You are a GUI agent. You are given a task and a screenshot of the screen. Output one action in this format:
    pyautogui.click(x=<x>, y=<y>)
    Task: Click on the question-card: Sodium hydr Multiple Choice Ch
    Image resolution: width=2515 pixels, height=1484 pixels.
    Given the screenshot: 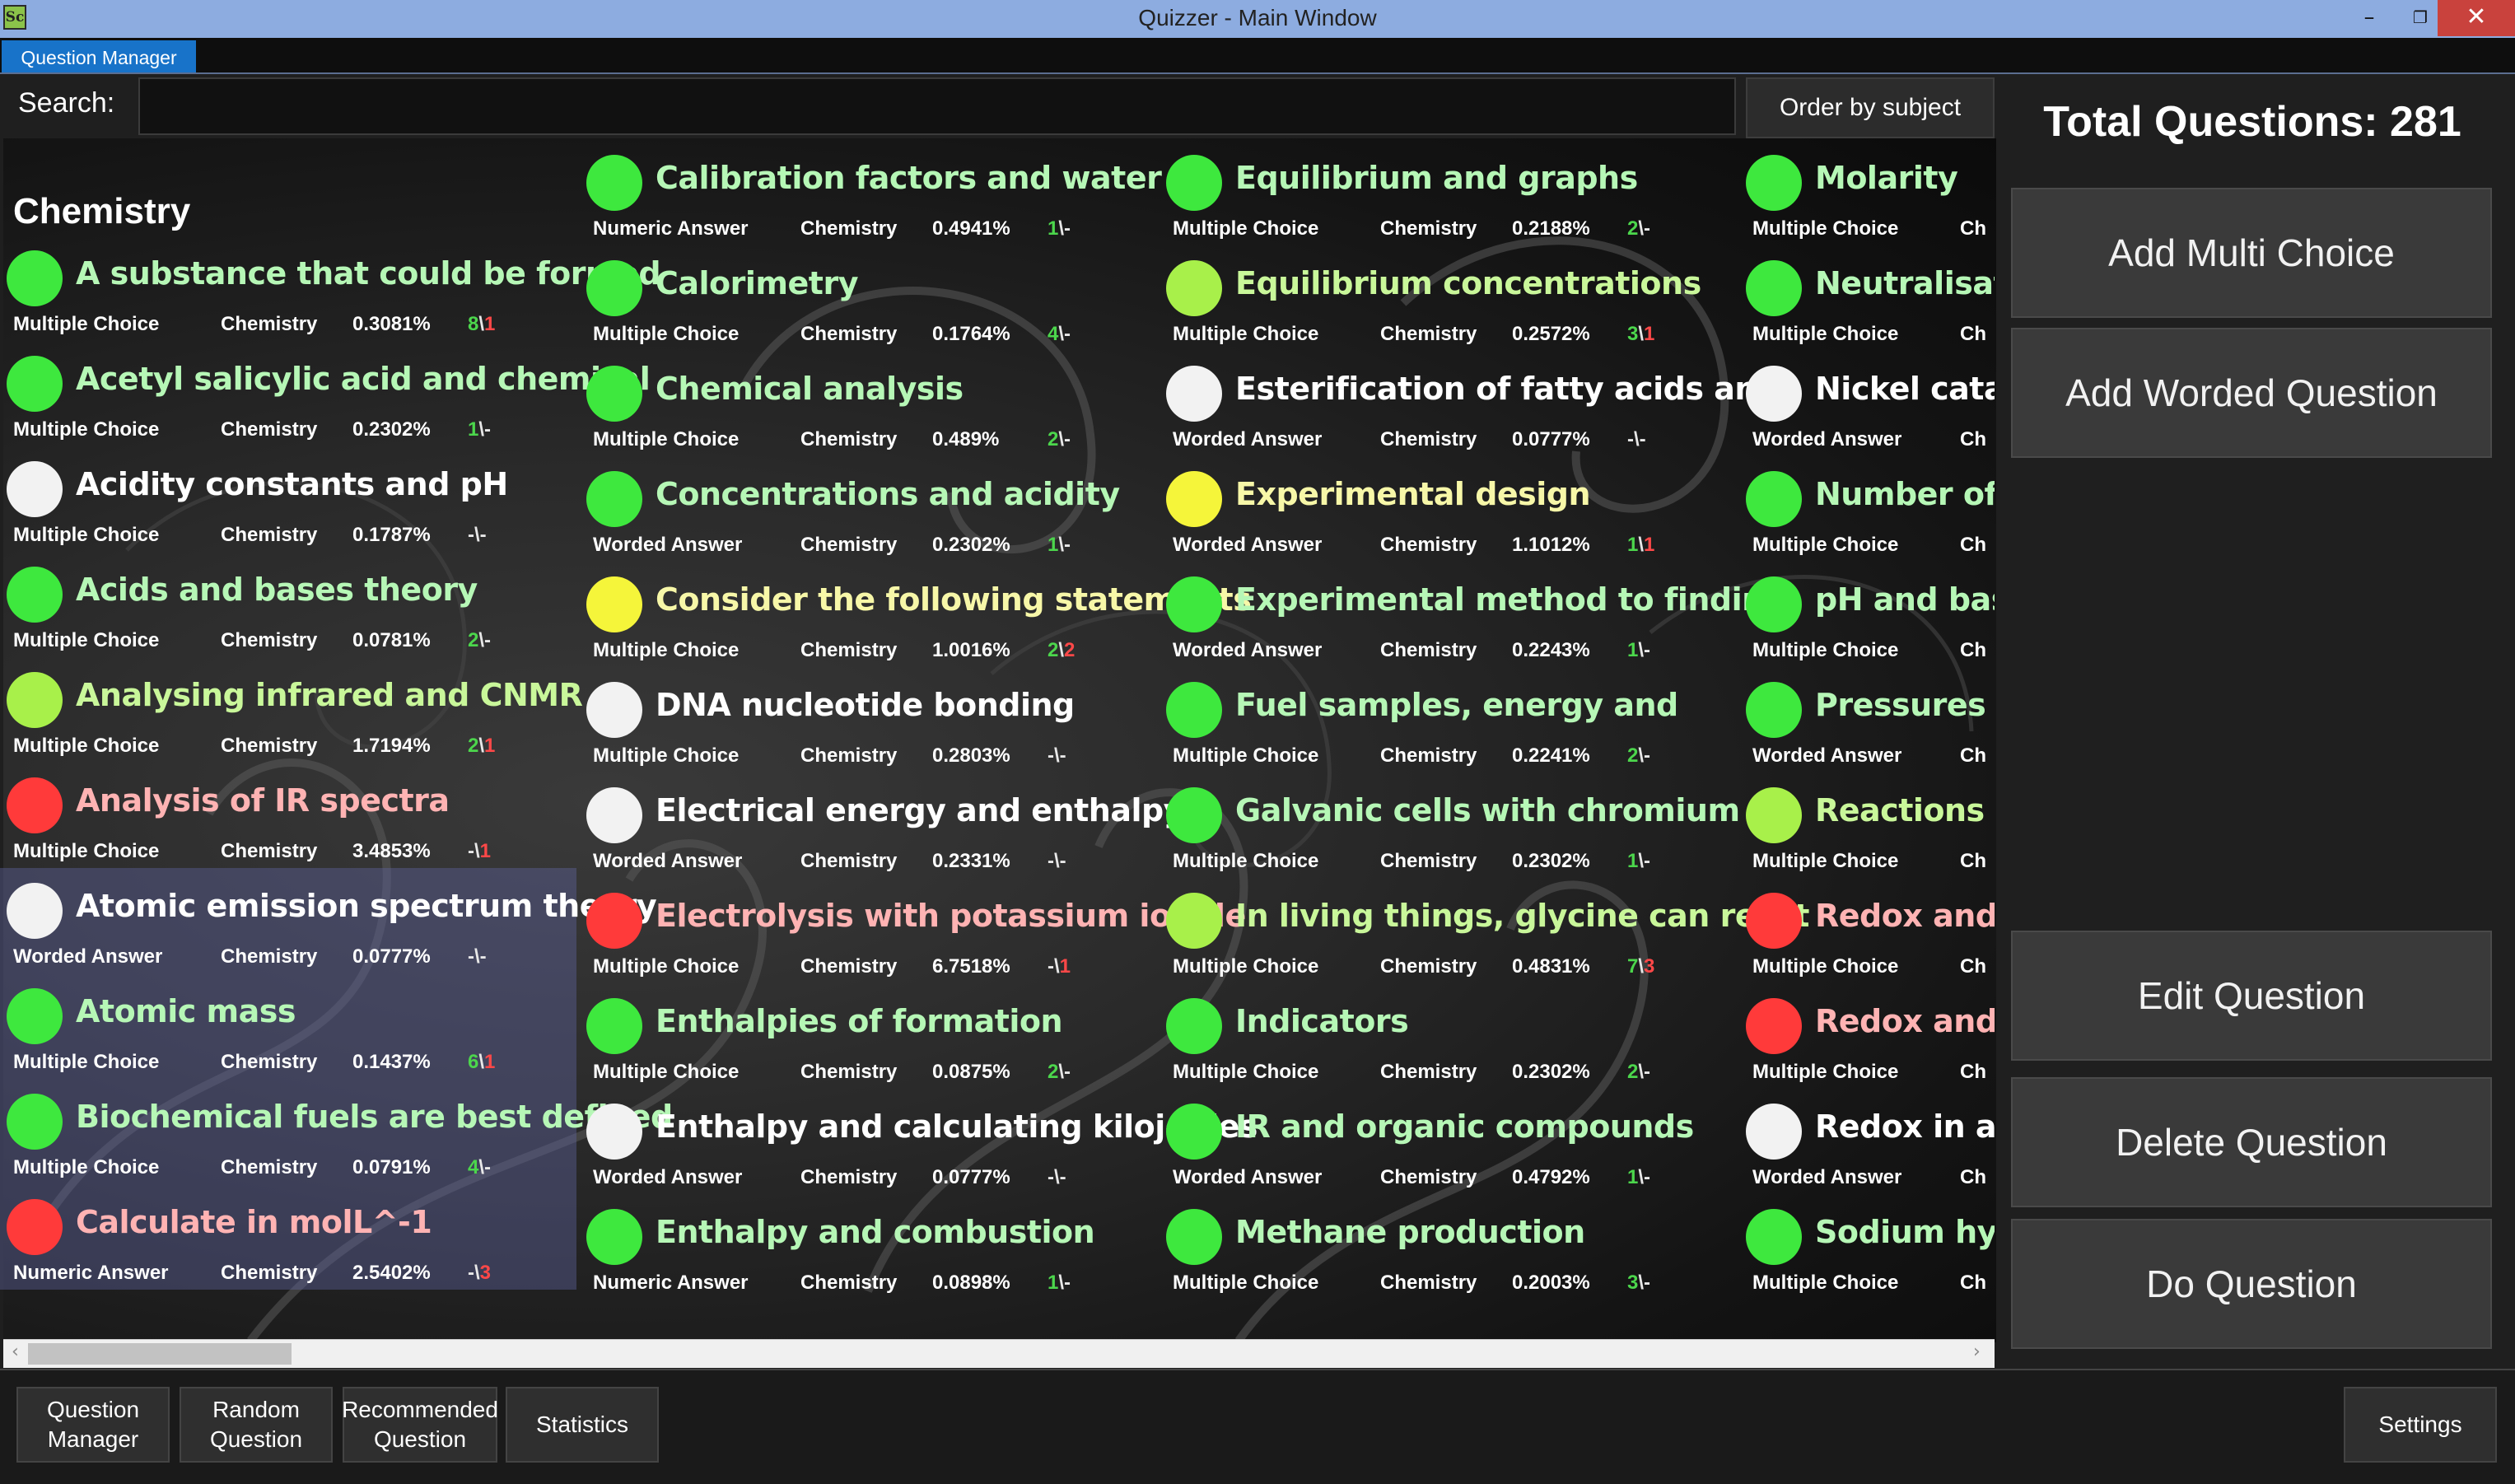 What is the action you would take?
    pyautogui.click(x=1867, y=1247)
    